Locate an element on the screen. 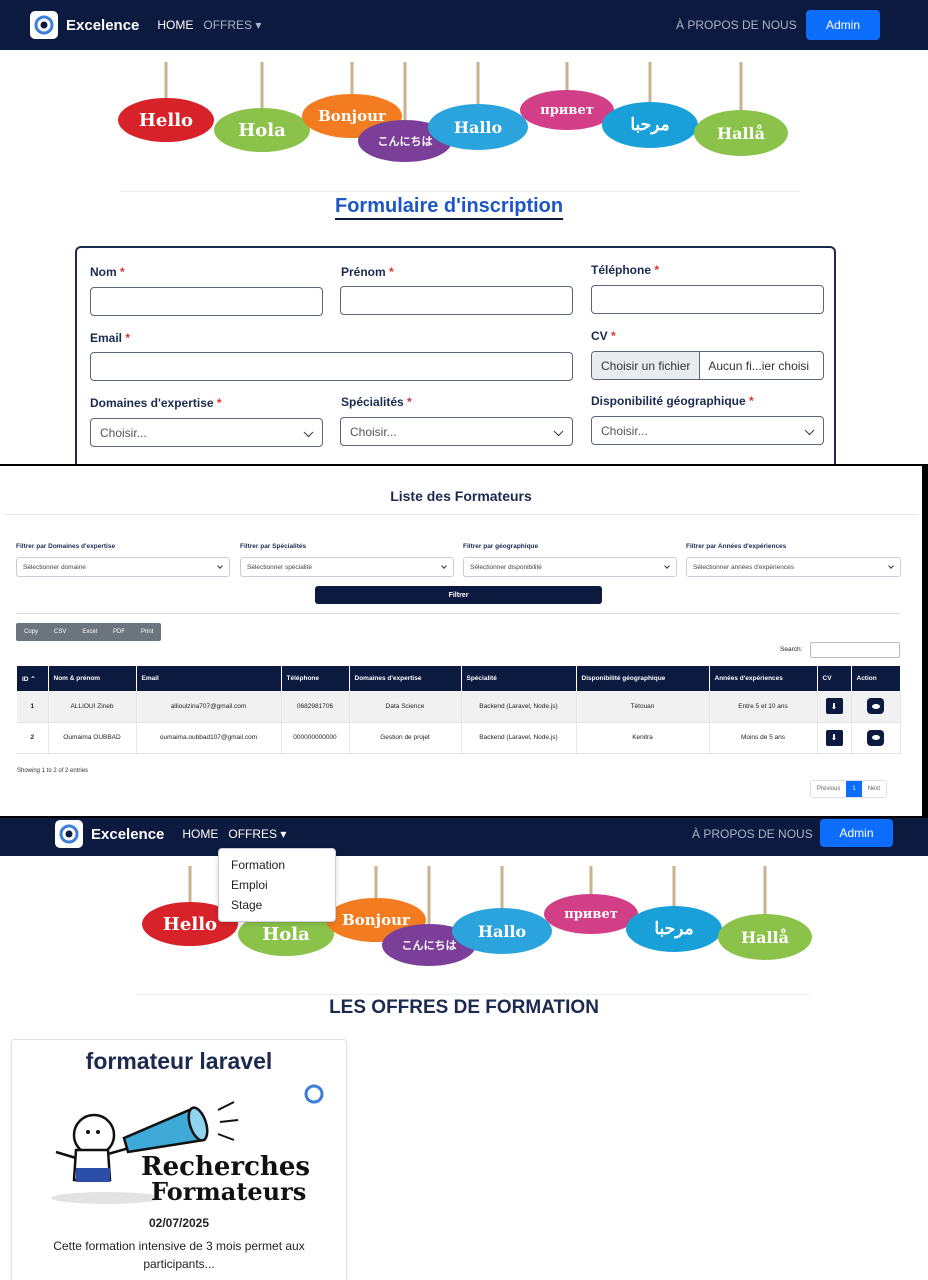 The height and width of the screenshot is (1280, 928). col-annees: Années d'expériences is located at coordinates (763, 678).